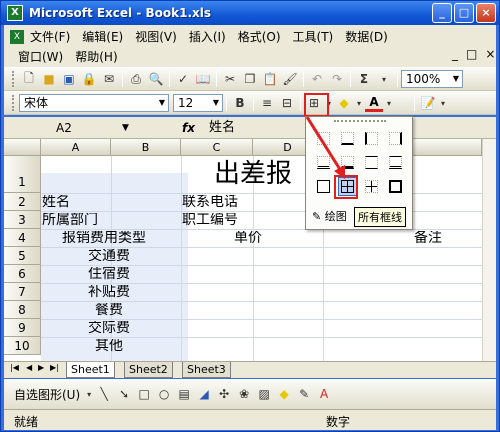 This screenshot has width=500, height=432. Describe the element at coordinates (41, 367) in the screenshot. I see `next-sheet-icon: ▶` at that location.